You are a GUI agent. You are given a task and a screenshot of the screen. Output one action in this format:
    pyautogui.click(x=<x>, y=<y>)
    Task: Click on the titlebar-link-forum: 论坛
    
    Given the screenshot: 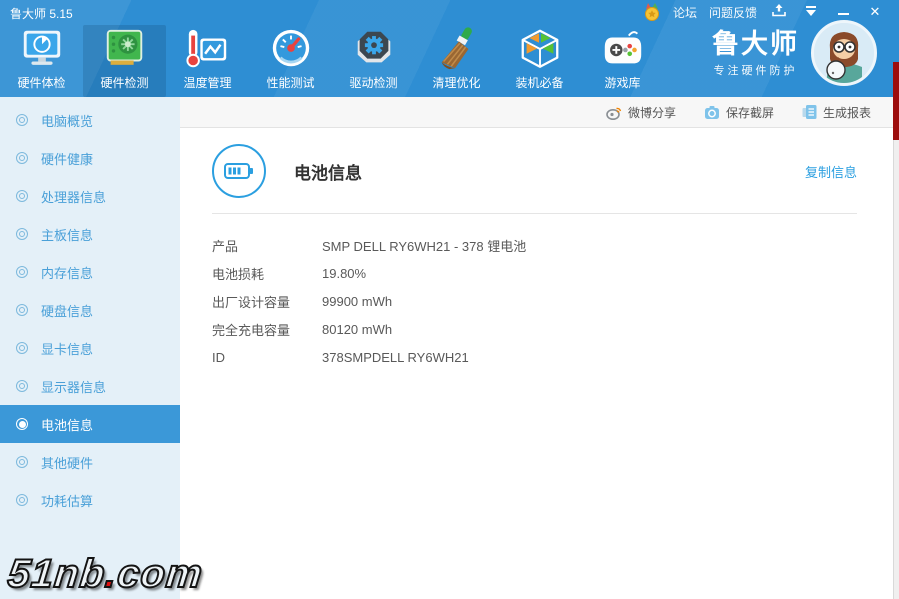 What is the action you would take?
    pyautogui.click(x=685, y=12)
    